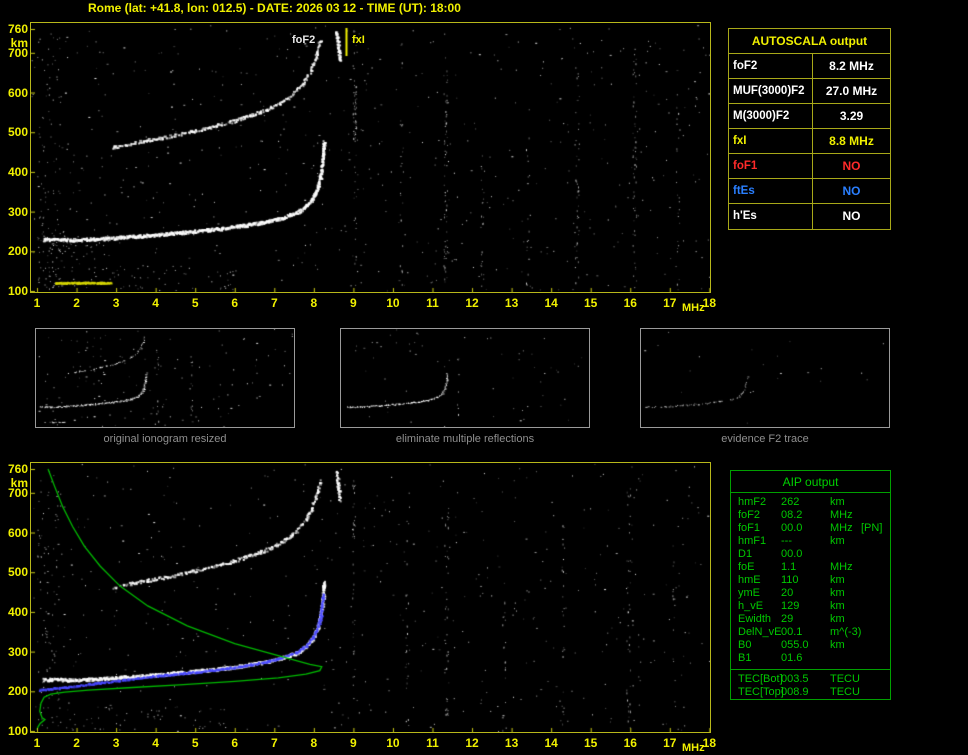 Image resolution: width=968 pixels, height=755 pixels. What do you see at coordinates (809, 91) in the screenshot?
I see `autoscala-row-muf-3000-f2: MUF(3000)F2 27.0 MHz` at bounding box center [809, 91].